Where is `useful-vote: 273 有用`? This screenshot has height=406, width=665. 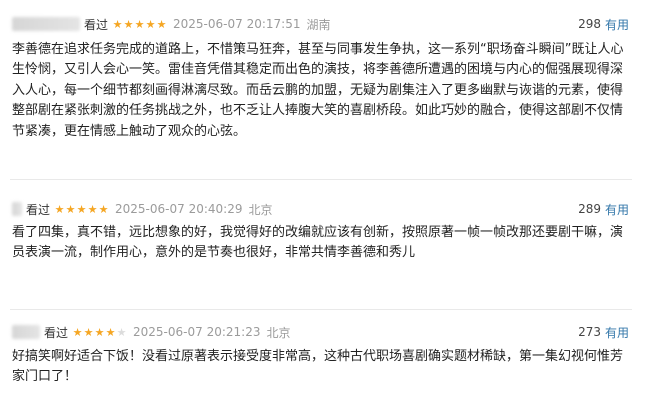
useful-vote: 273 有用 is located at coordinates (603, 332).